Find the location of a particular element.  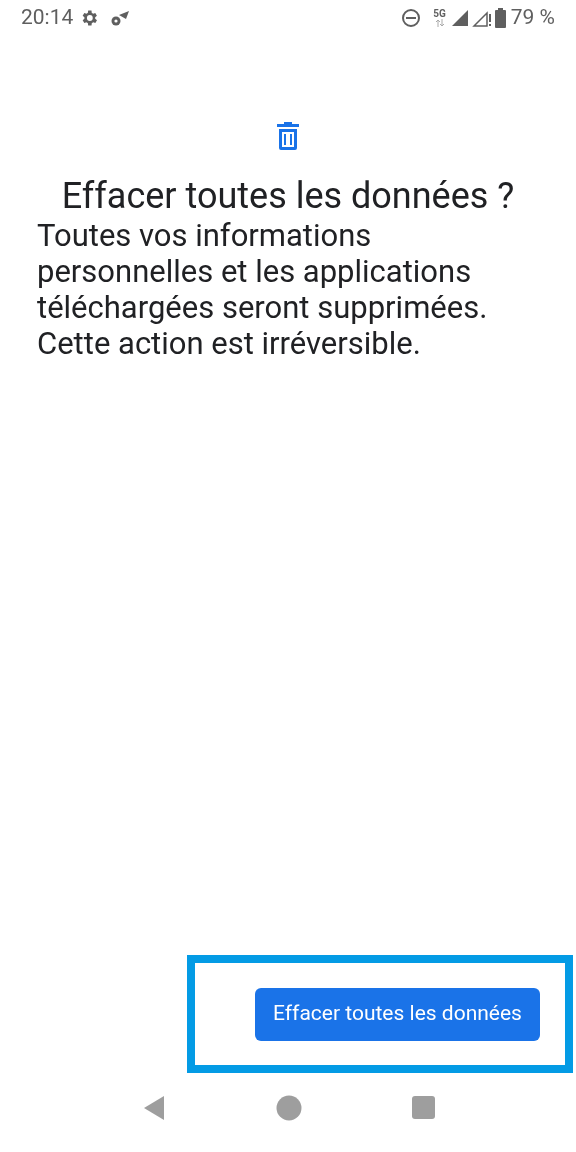

clock: 20:14 is located at coordinates (47, 18).